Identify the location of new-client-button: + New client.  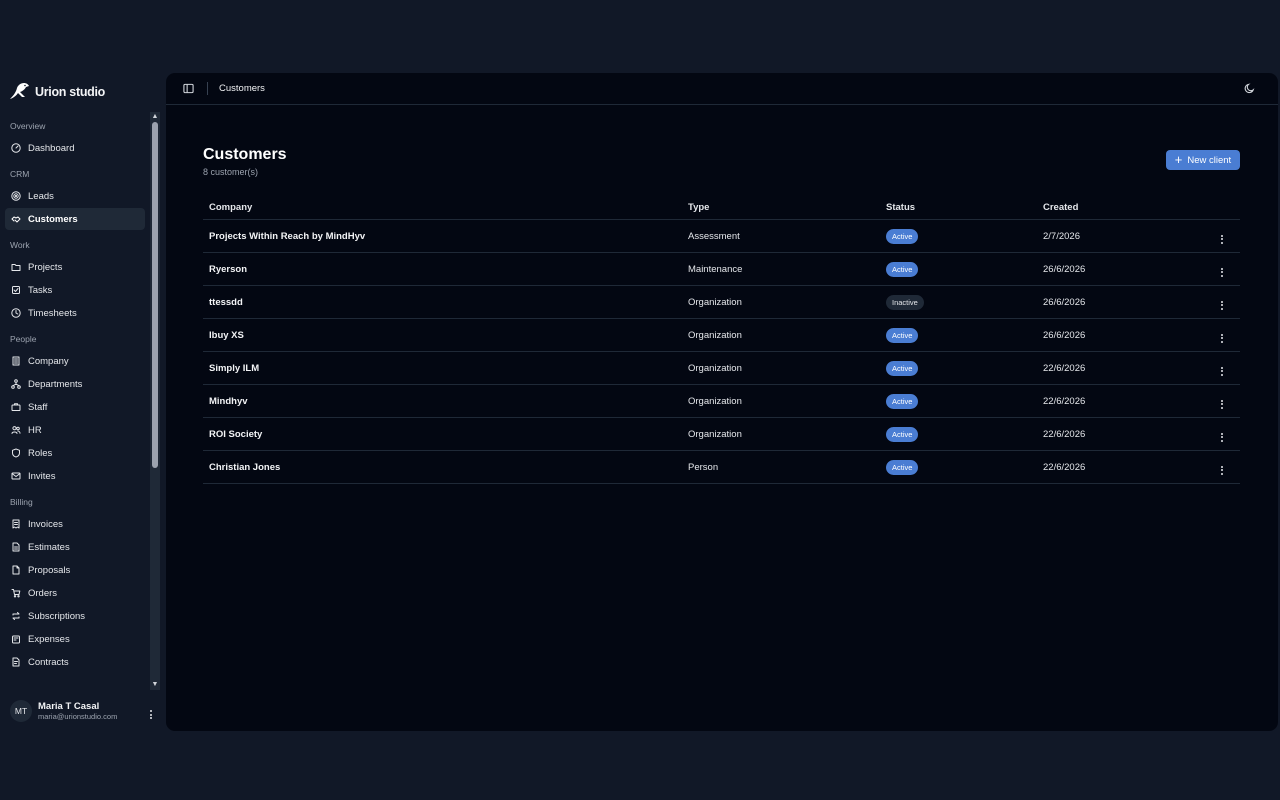
(1203, 160).